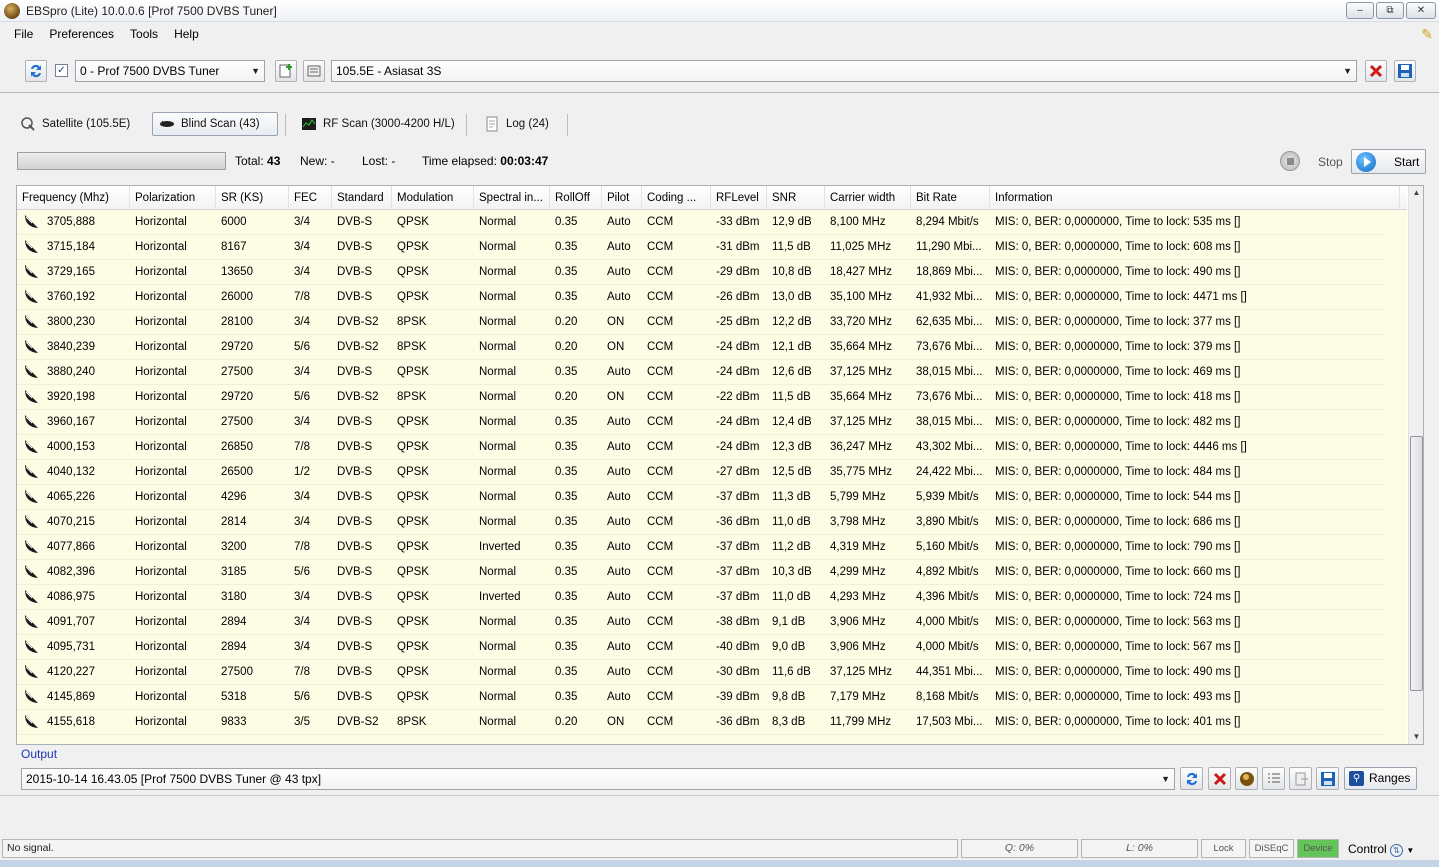  I want to click on cell-frequency: 3840,239, so click(71, 347).